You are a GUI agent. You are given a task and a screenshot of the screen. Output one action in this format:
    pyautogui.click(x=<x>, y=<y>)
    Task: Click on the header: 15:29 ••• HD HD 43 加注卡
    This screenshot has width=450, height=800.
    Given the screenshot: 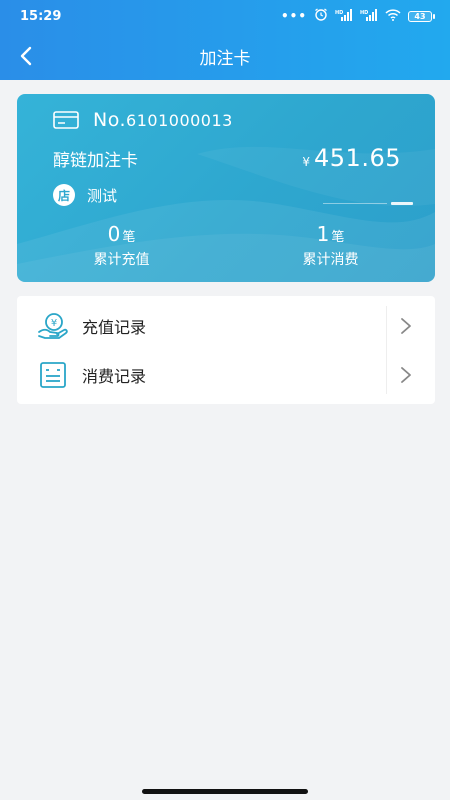 What is the action you would take?
    pyautogui.click(x=225, y=40)
    